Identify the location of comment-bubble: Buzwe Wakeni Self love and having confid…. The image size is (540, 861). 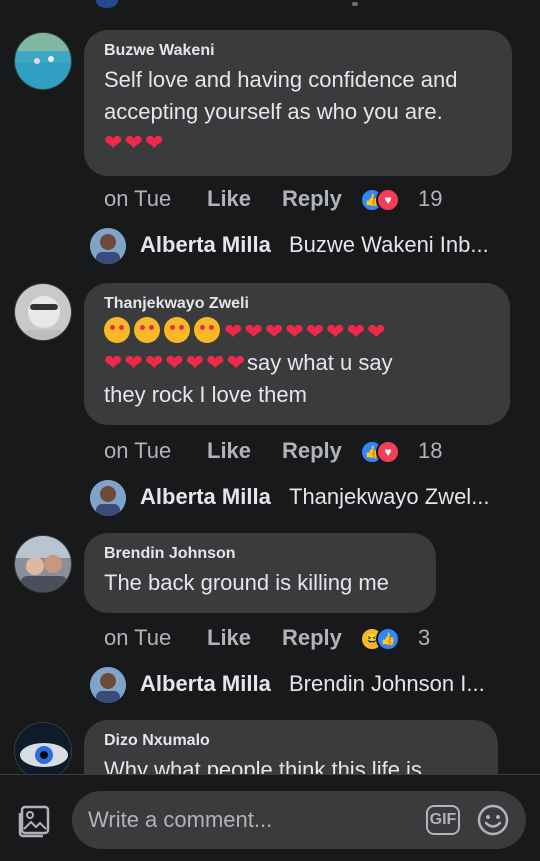
(298, 103).